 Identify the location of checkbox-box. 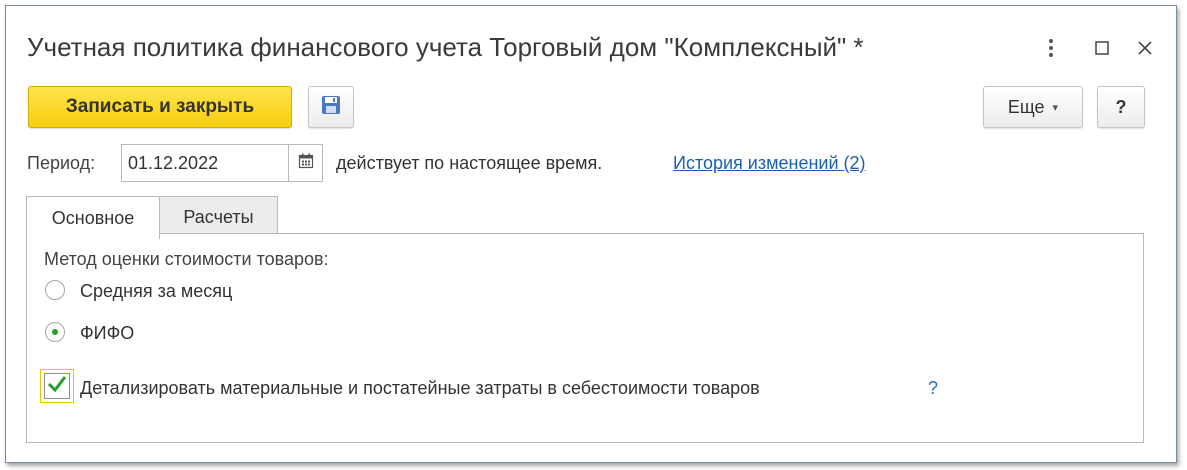
(57, 386).